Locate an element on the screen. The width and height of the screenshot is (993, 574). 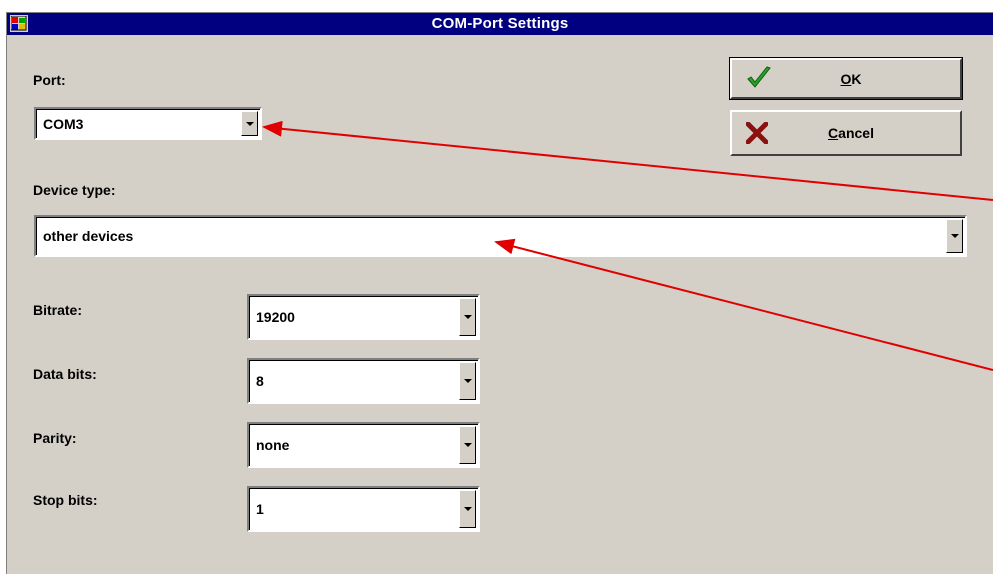
cancel-mnemonic: C is located at coordinates (833, 133).